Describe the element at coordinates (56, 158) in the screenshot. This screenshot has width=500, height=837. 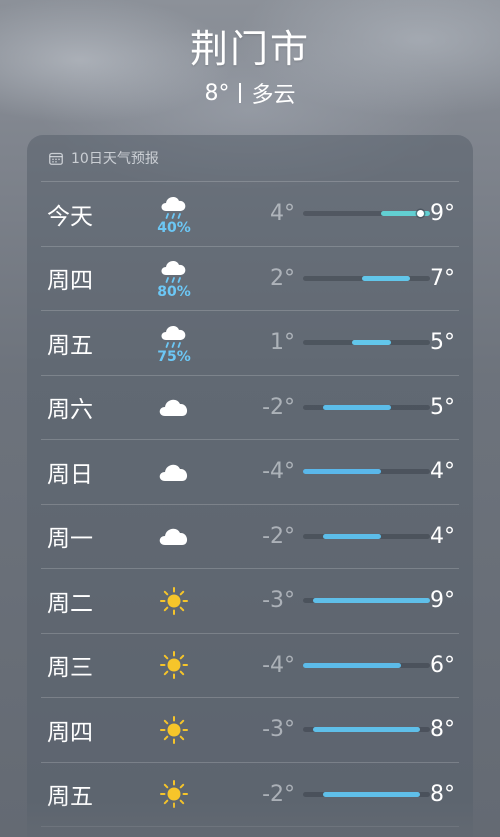
I see `calendar-icon` at that location.